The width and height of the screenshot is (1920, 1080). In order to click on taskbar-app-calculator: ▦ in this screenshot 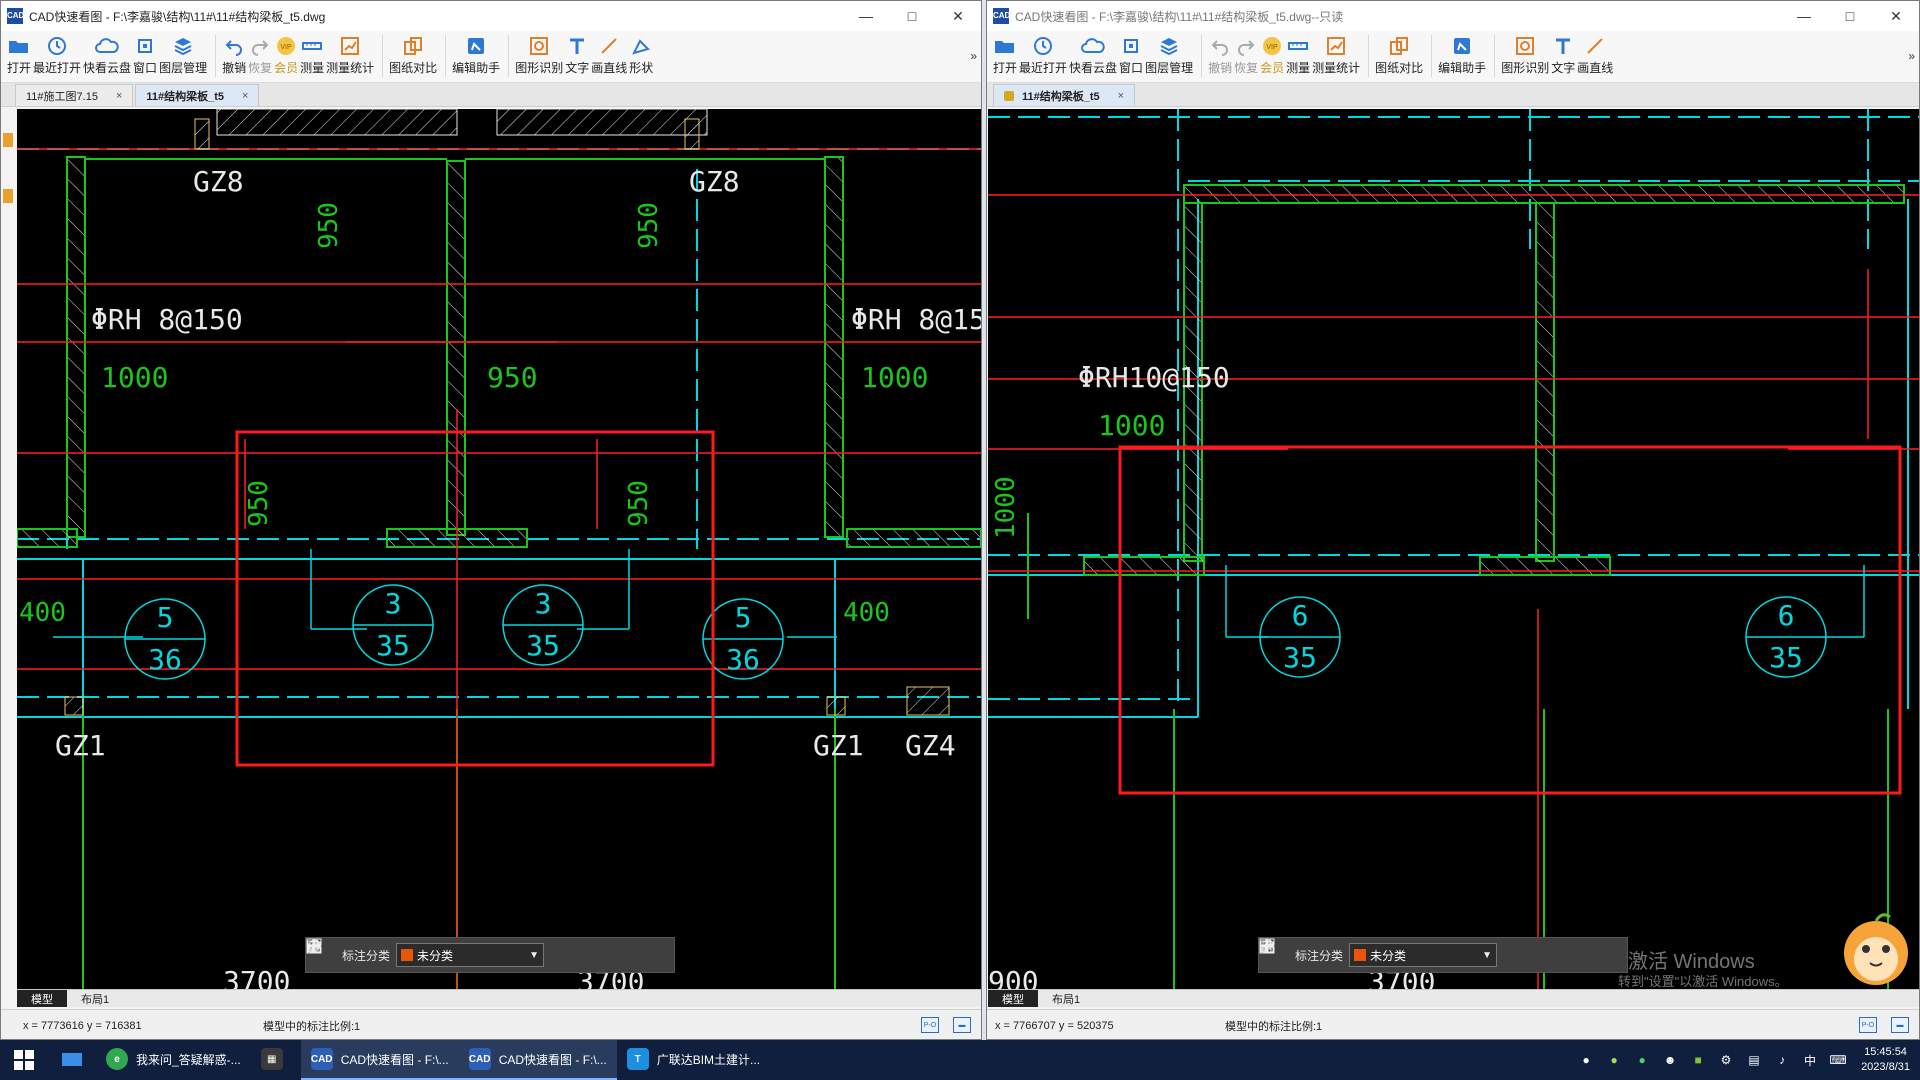, I will do `click(276, 1060)`.